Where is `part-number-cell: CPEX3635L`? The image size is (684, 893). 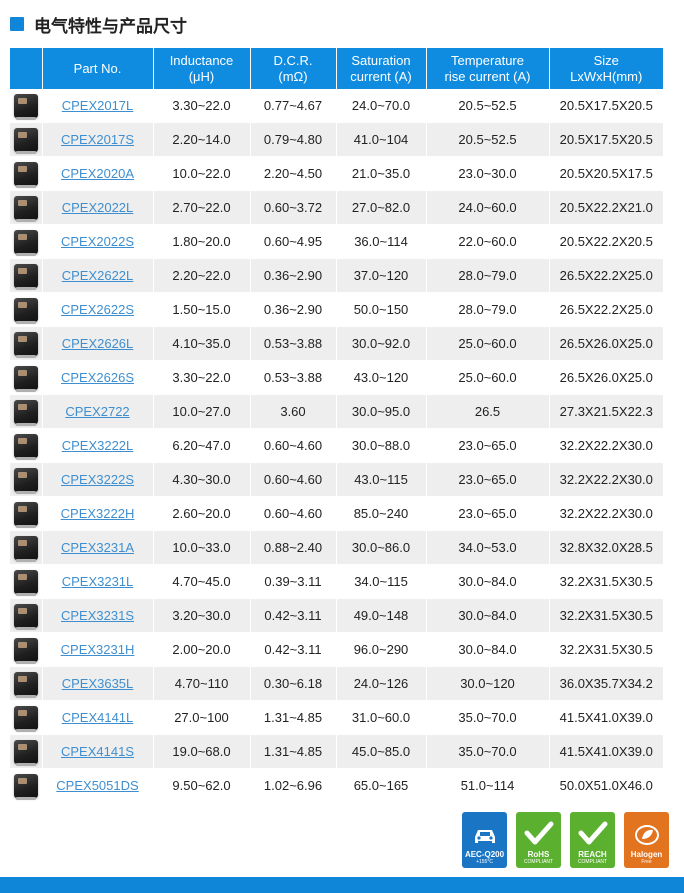 part-number-cell: CPEX3635L is located at coordinates (98, 683).